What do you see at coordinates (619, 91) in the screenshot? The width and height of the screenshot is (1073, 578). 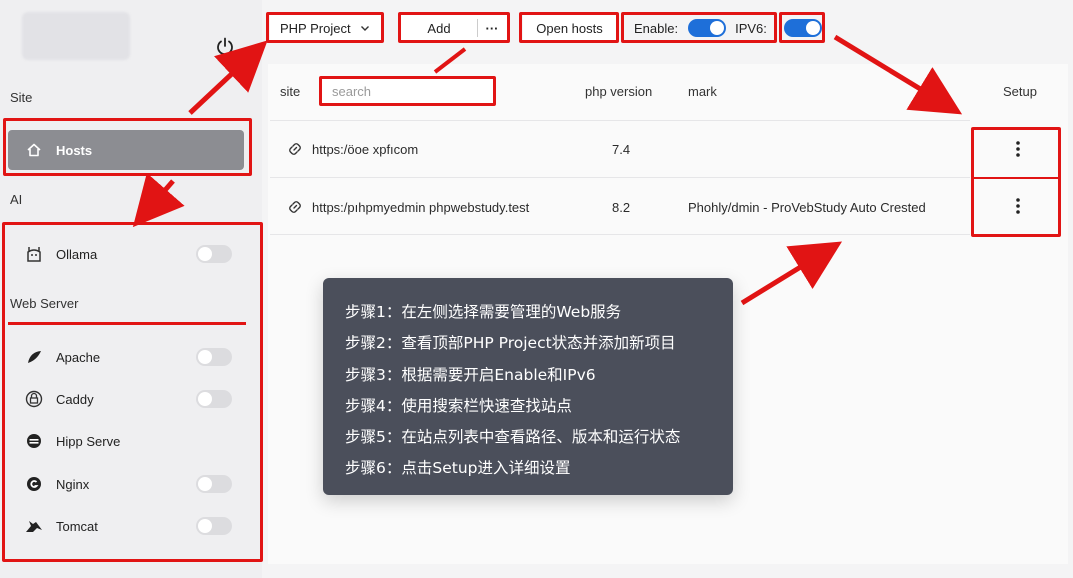 I see `column-header-php-version: php version` at bounding box center [619, 91].